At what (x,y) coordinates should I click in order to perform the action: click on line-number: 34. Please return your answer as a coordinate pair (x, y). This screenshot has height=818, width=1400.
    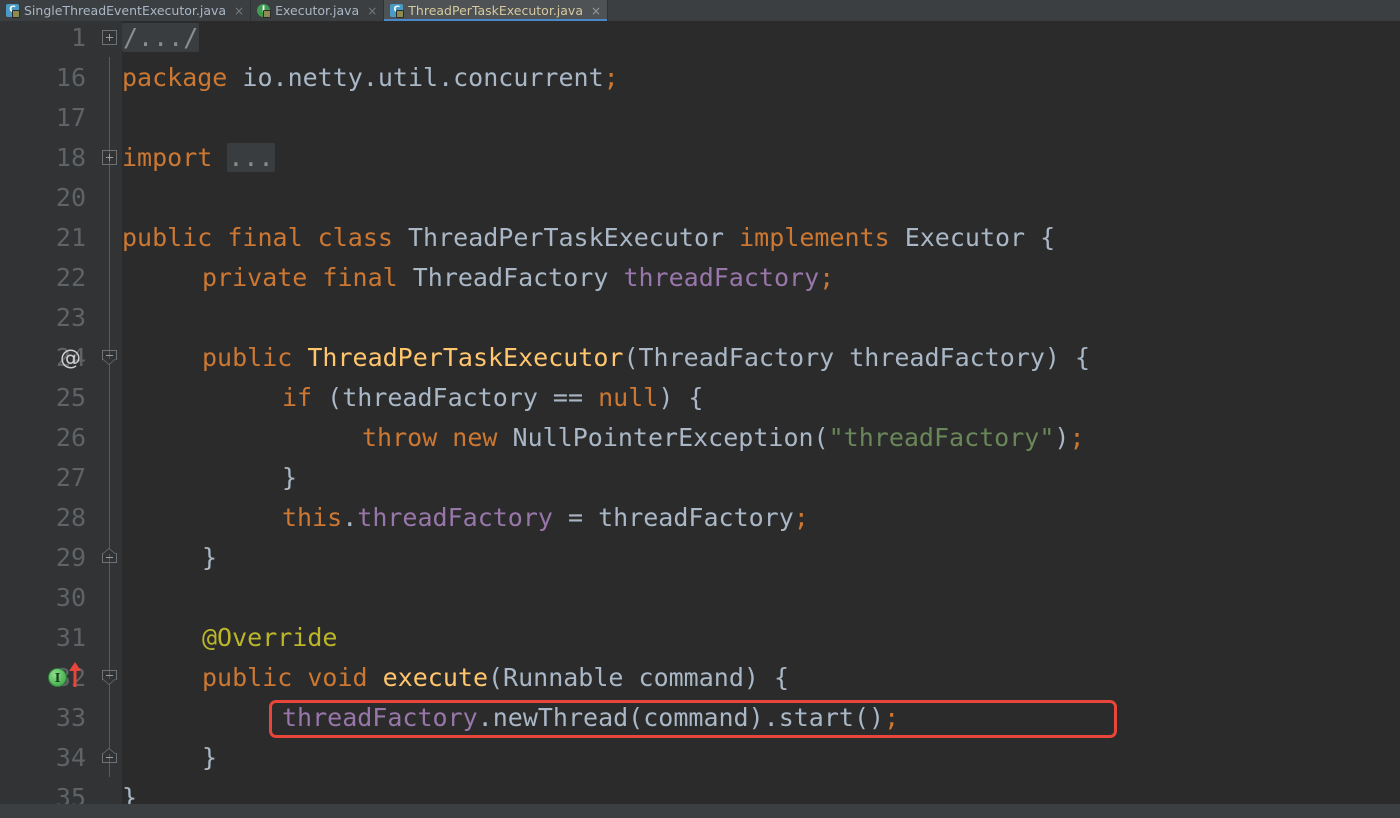
    Looking at the image, I should click on (70, 757).